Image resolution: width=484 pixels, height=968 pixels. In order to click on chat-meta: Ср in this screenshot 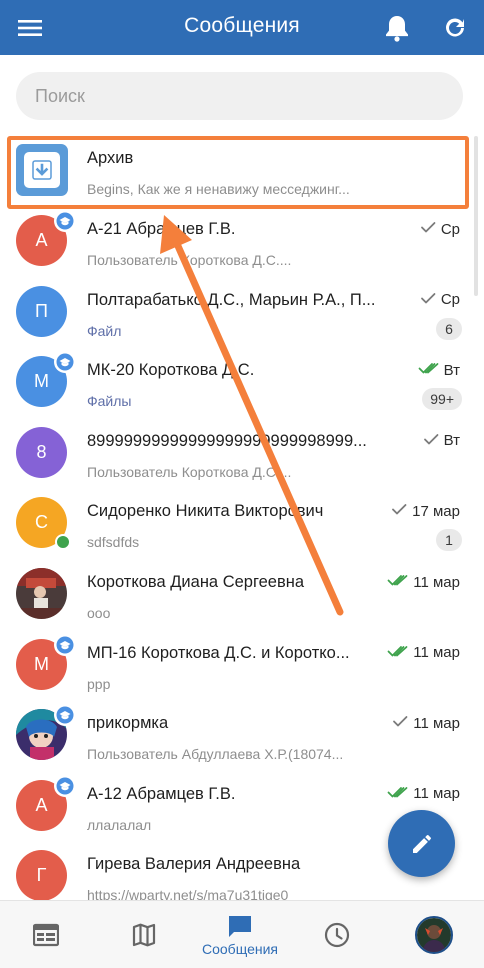, I will do `click(439, 300)`.